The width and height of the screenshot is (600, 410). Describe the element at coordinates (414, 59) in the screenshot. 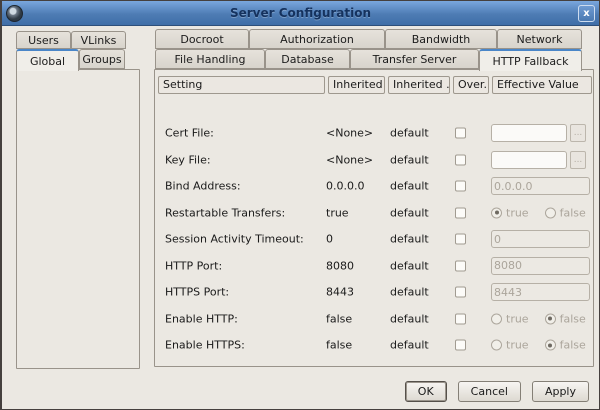

I see `tab-transfer-server: Transfer Server` at that location.